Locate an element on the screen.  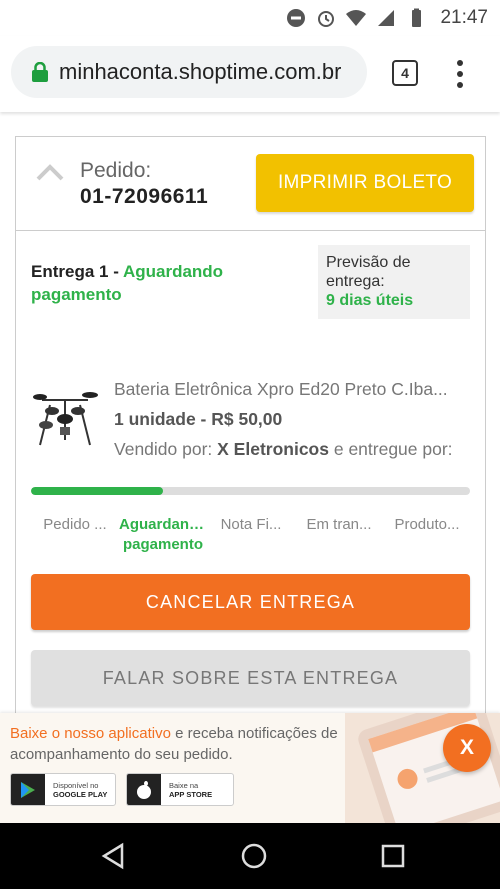
delivery-number: Entrega 1 - is located at coordinates (77, 271).